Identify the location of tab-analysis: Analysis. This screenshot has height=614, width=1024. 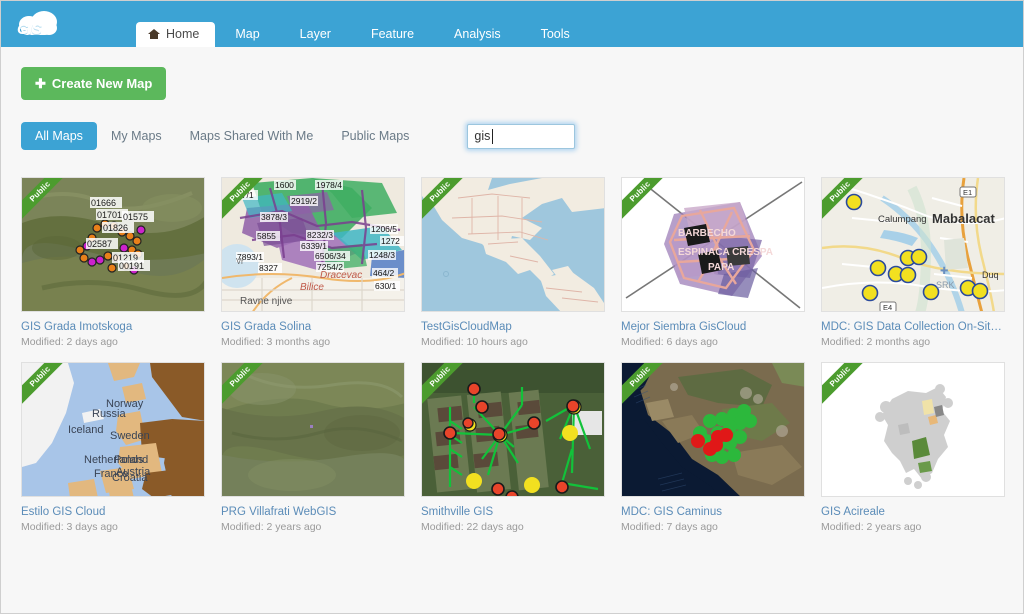
(477, 34).